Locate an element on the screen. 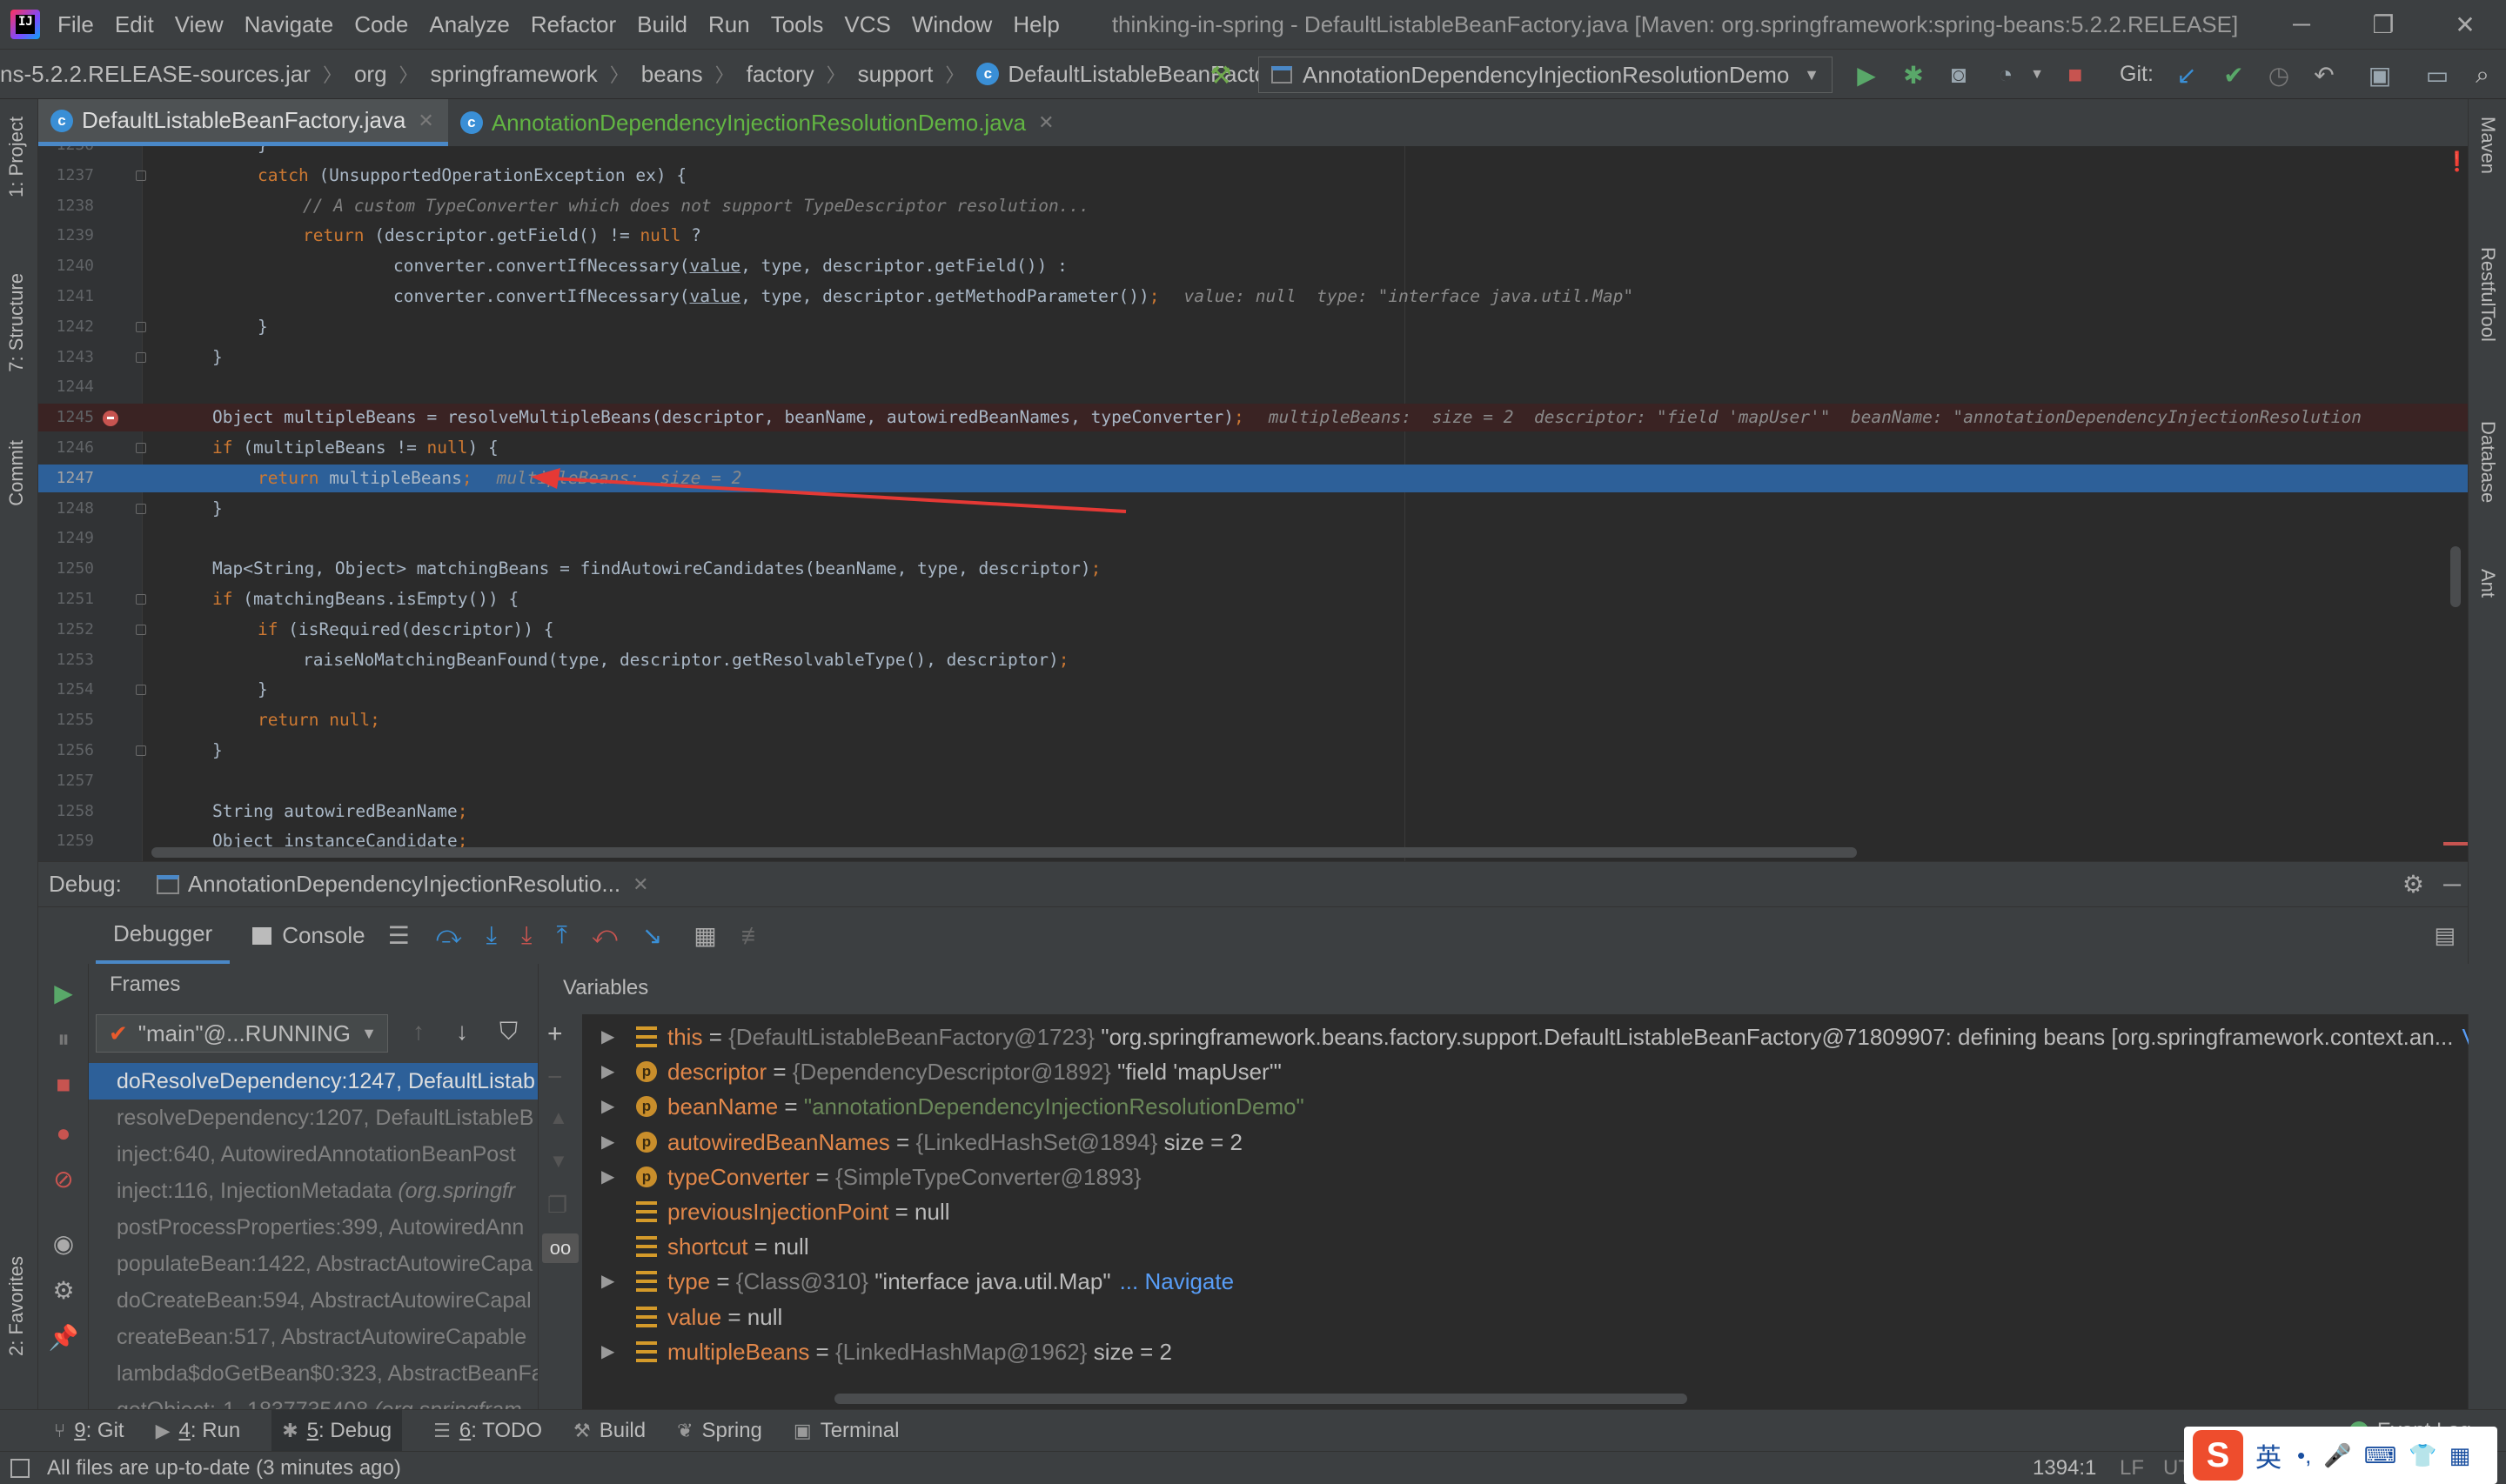  tool-window-git: ⑂ 9: Git is located at coordinates (89, 1431).